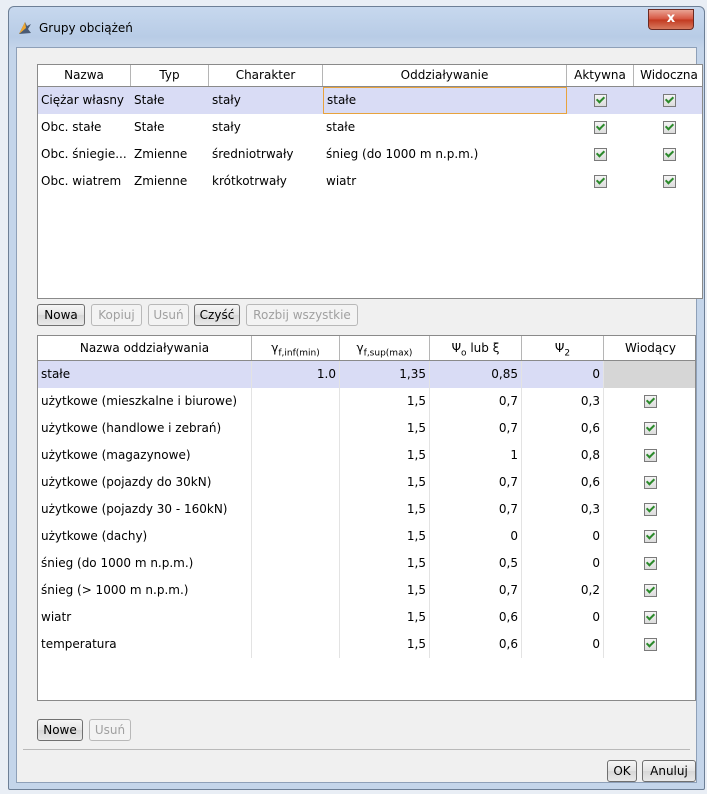 This screenshot has width=707, height=794. Describe the element at coordinates (145, 563) in the screenshot. I see `action-name-cell: śnieg (do 1000 m n.p.m.)` at that location.